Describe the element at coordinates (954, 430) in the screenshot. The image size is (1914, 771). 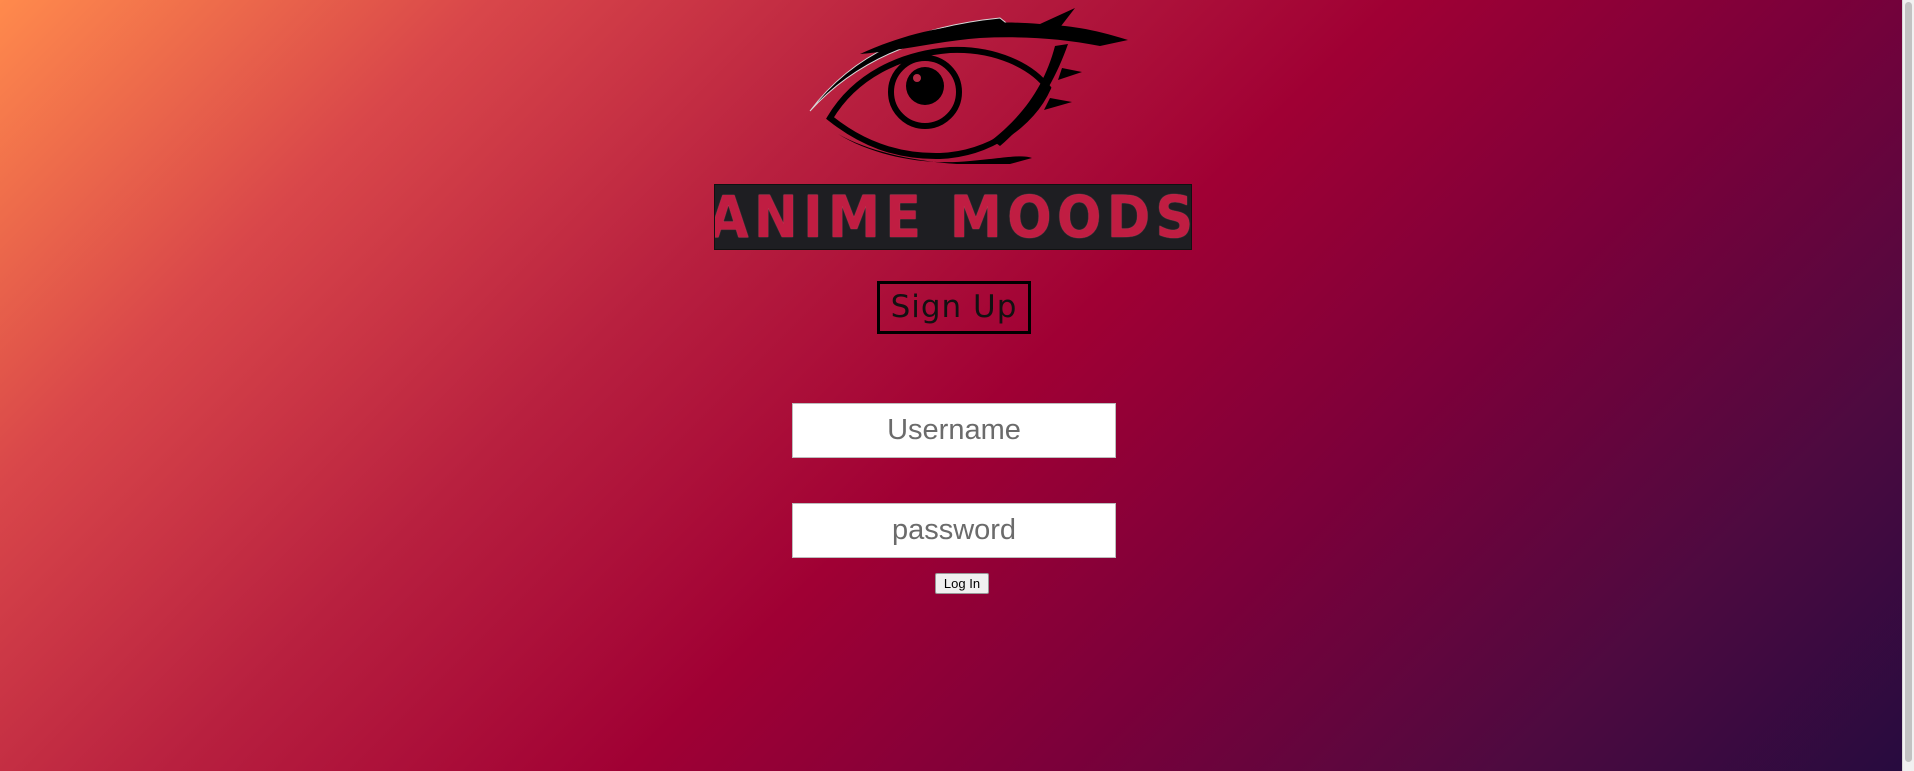
I see `username-input` at that location.